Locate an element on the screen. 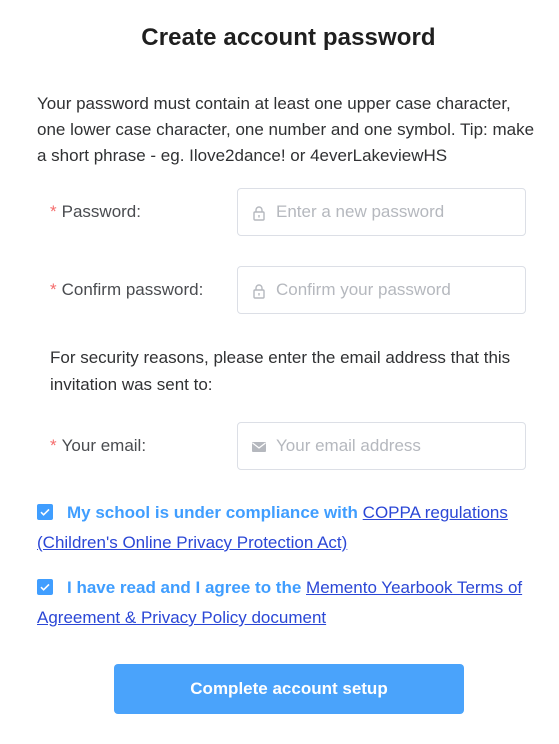 The width and height of the screenshot is (559, 744). email-input is located at coordinates (396, 446).